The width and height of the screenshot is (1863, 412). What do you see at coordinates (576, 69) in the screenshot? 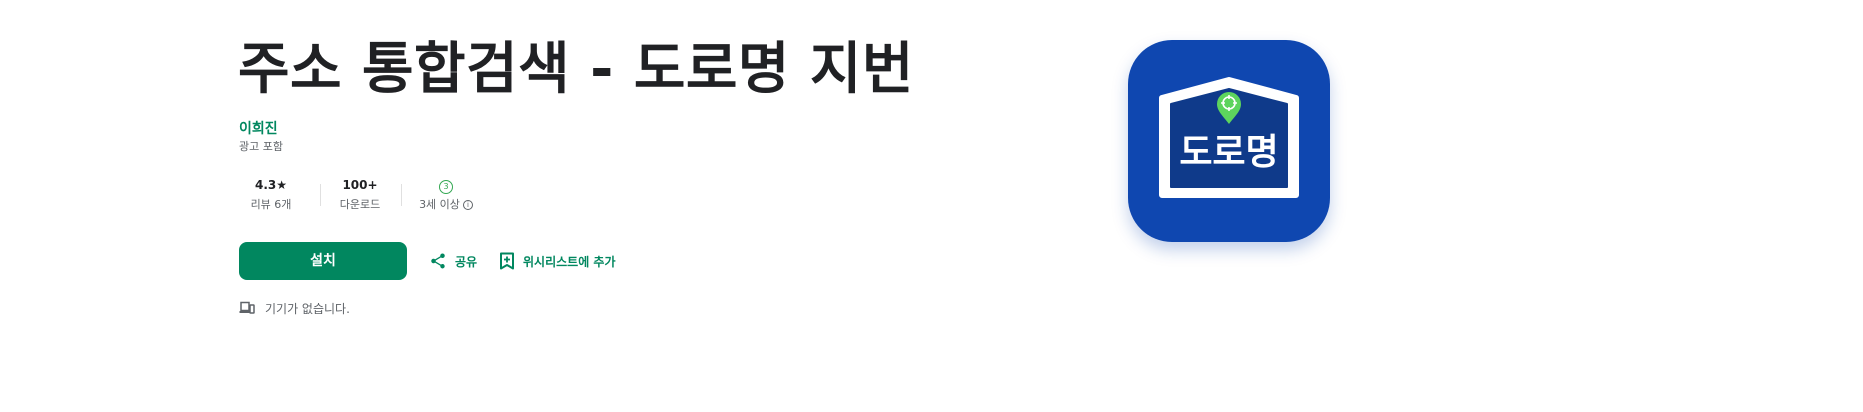
I see `app-title: 주소 통합검색 - 도로명 지번` at bounding box center [576, 69].